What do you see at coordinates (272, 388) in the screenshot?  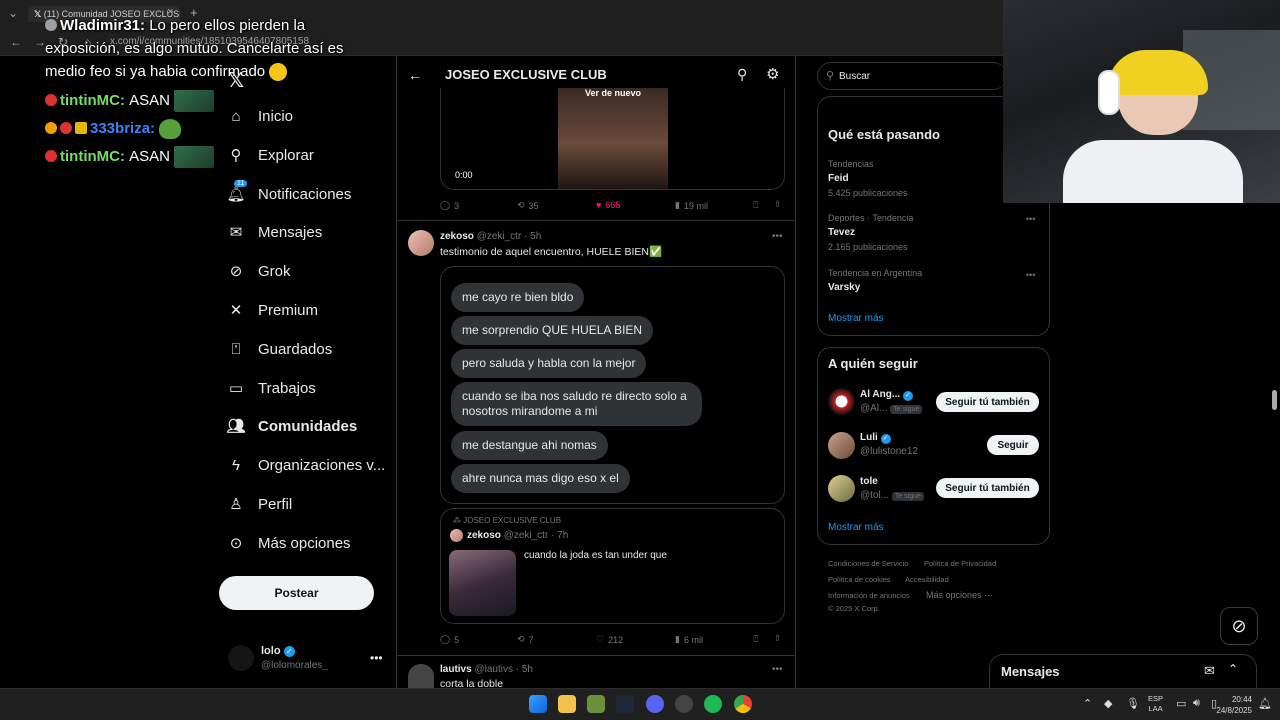 I see `nav-item-trabajos: ▭ Trabajos` at bounding box center [272, 388].